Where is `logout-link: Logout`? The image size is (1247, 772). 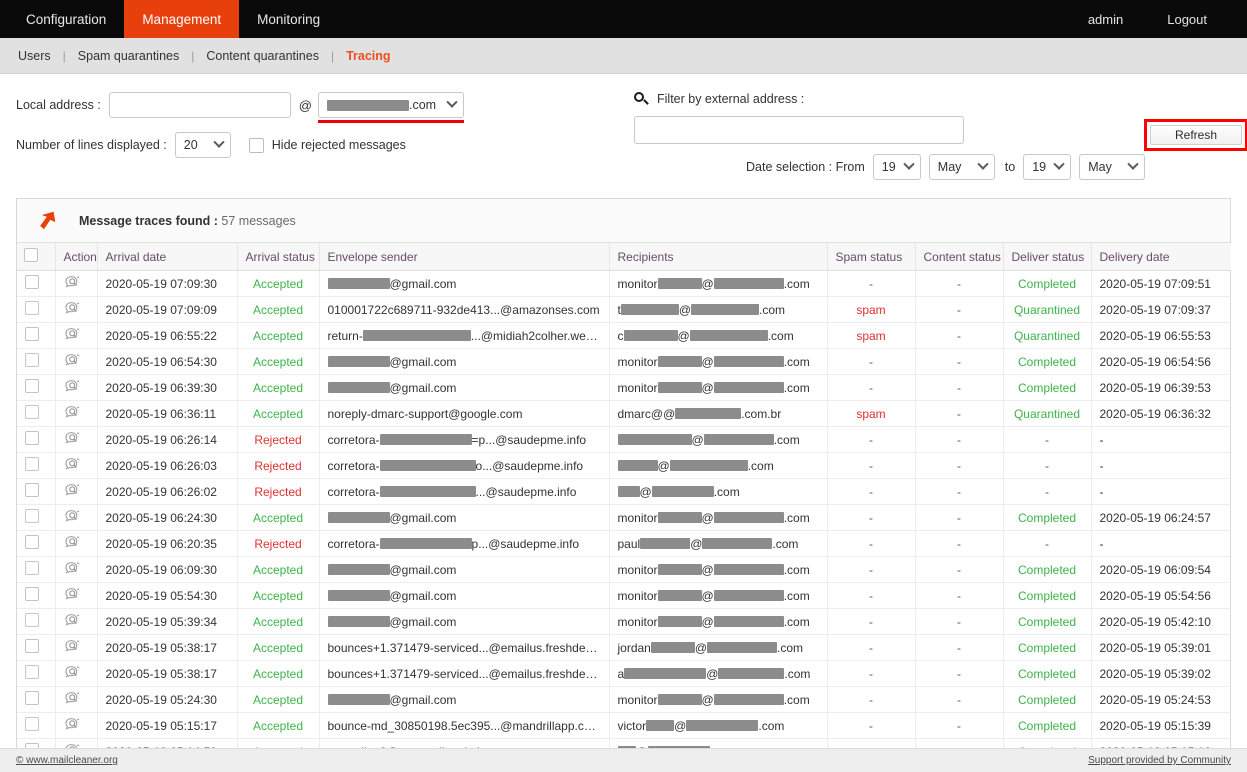
logout-link: Logout is located at coordinates (1187, 19).